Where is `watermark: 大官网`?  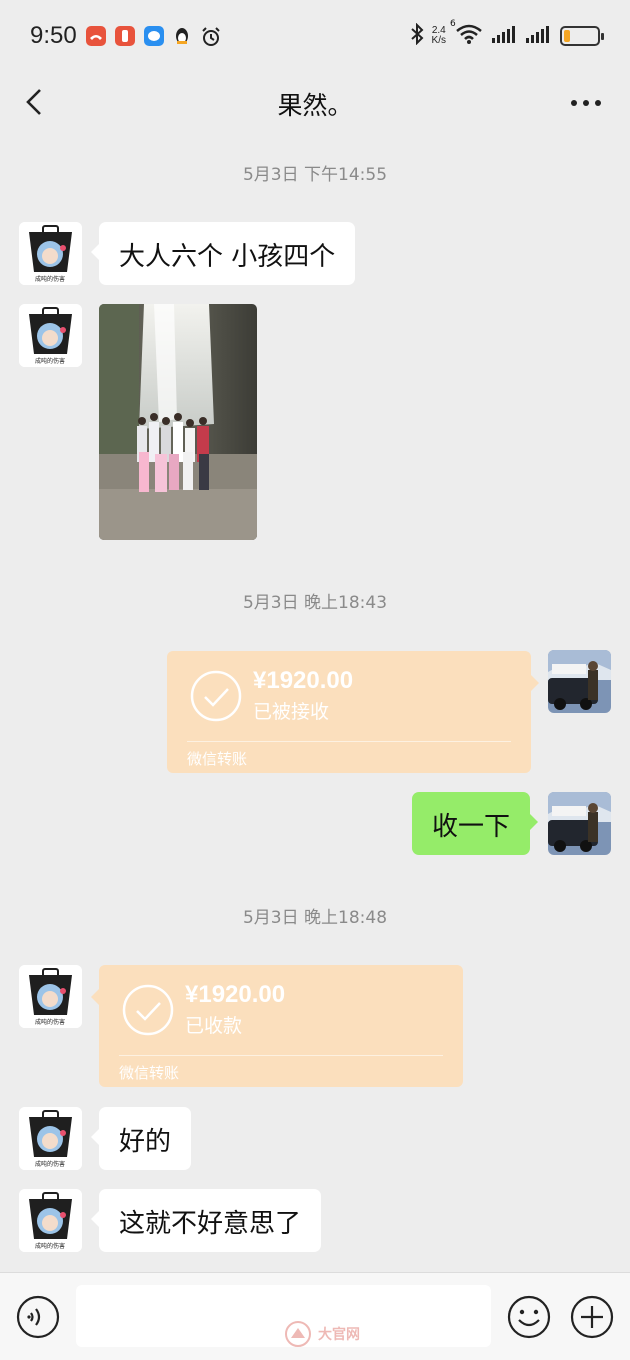 watermark: 大官网 is located at coordinates (322, 1334).